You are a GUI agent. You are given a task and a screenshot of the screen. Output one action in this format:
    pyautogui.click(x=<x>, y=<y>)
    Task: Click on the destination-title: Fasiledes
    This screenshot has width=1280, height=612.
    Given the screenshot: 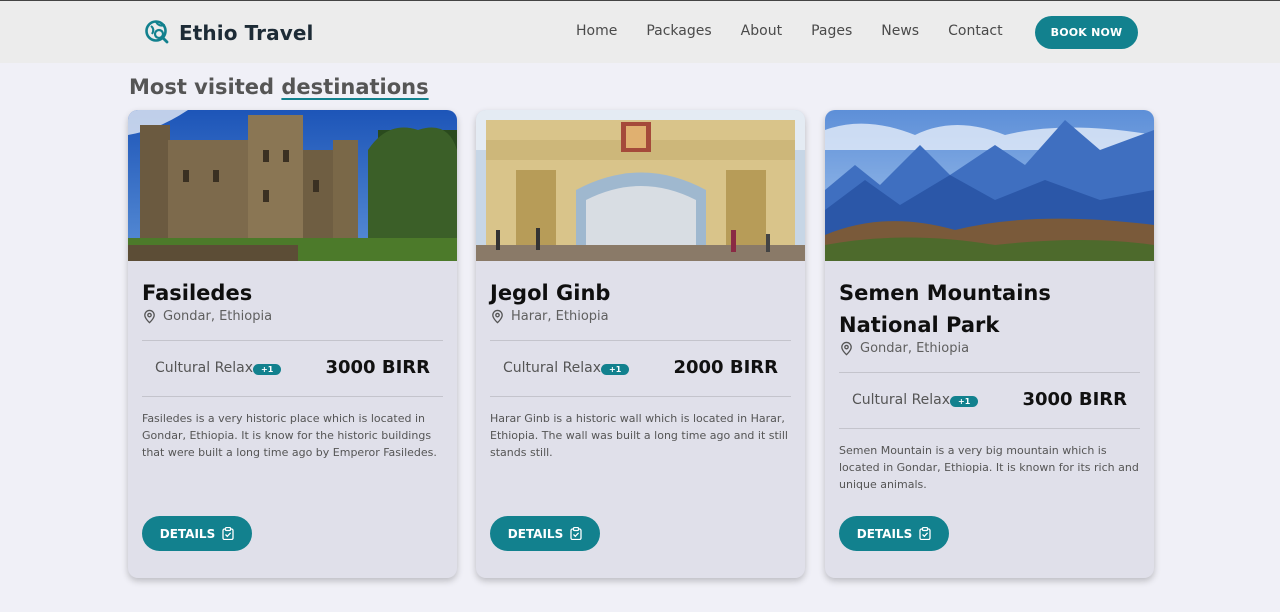 What is the action you would take?
    pyautogui.click(x=197, y=293)
    